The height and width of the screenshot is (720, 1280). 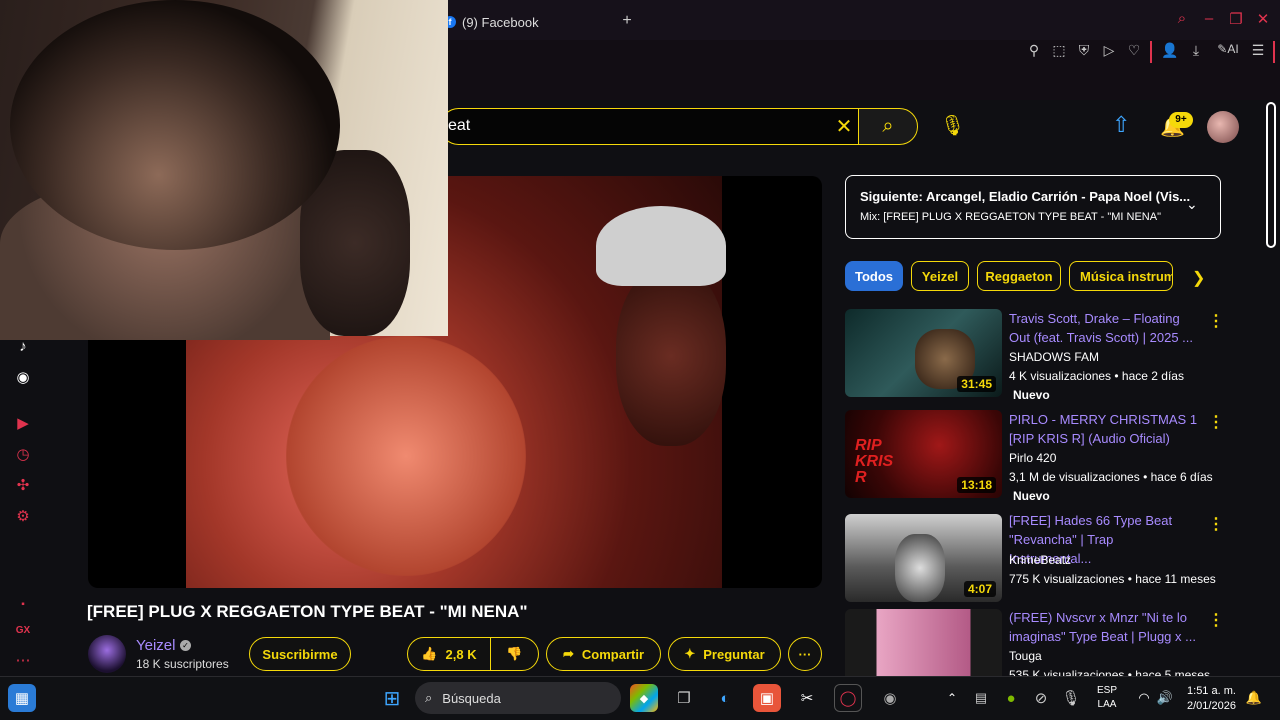 I want to click on search-input, so click(x=650, y=126).